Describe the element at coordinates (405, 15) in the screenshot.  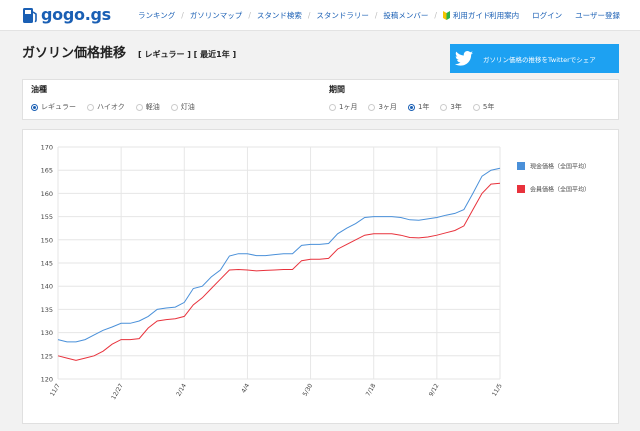
I see `nav-contributors: 投稿メンバー` at that location.